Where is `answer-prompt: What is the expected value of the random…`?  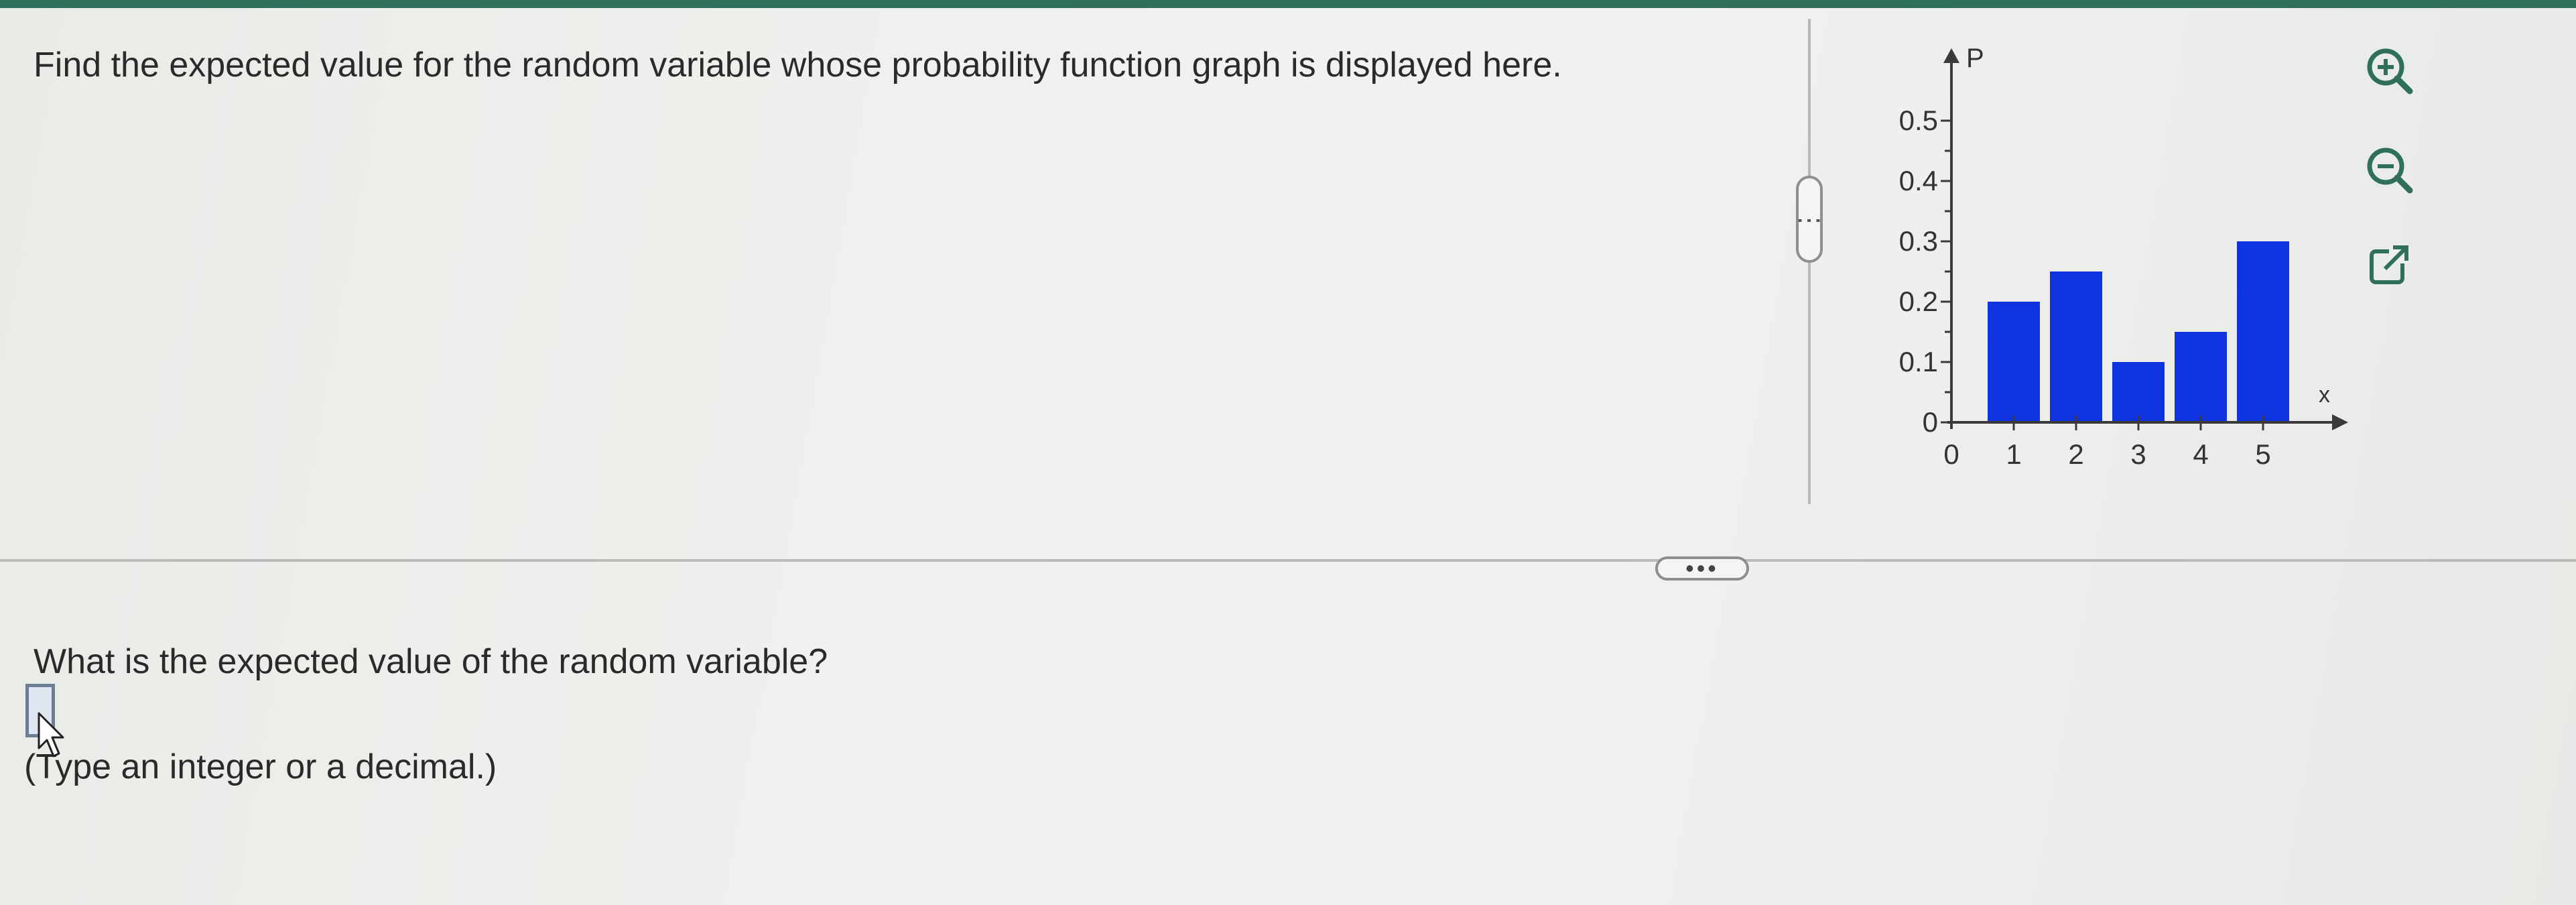 answer-prompt: What is the expected value of the random… is located at coordinates (431, 661).